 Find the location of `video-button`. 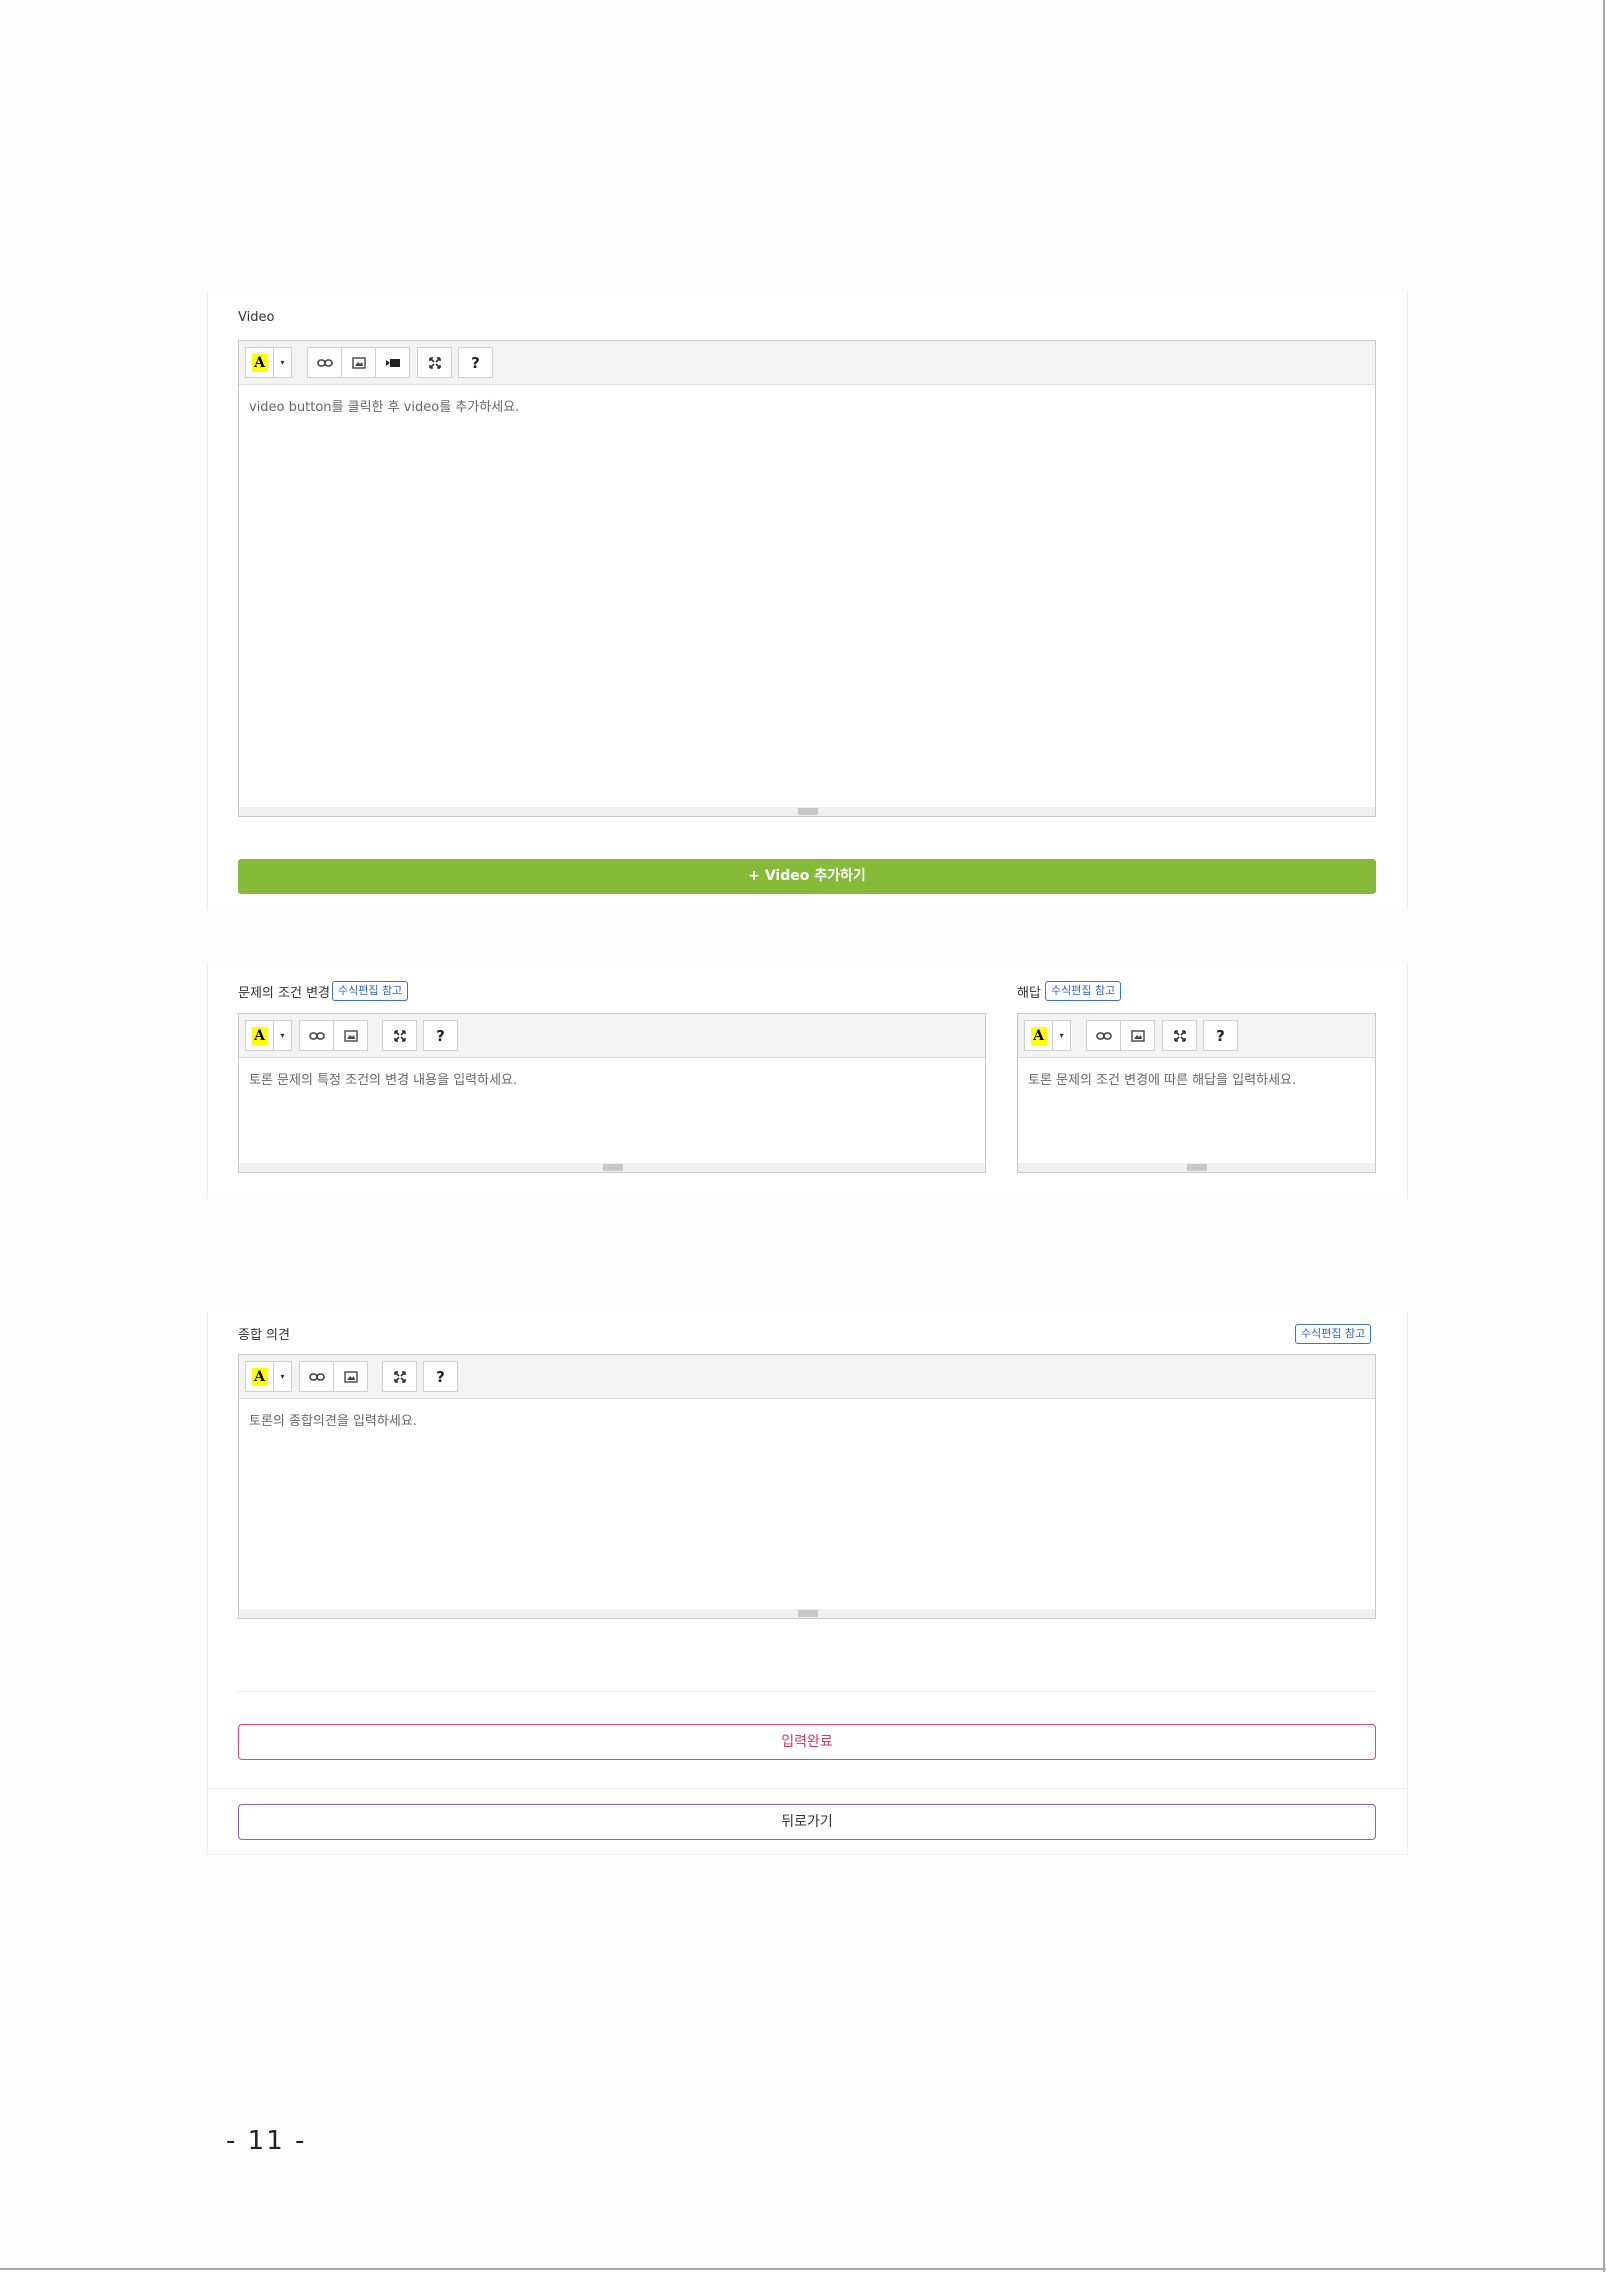

video-button is located at coordinates (392, 362).